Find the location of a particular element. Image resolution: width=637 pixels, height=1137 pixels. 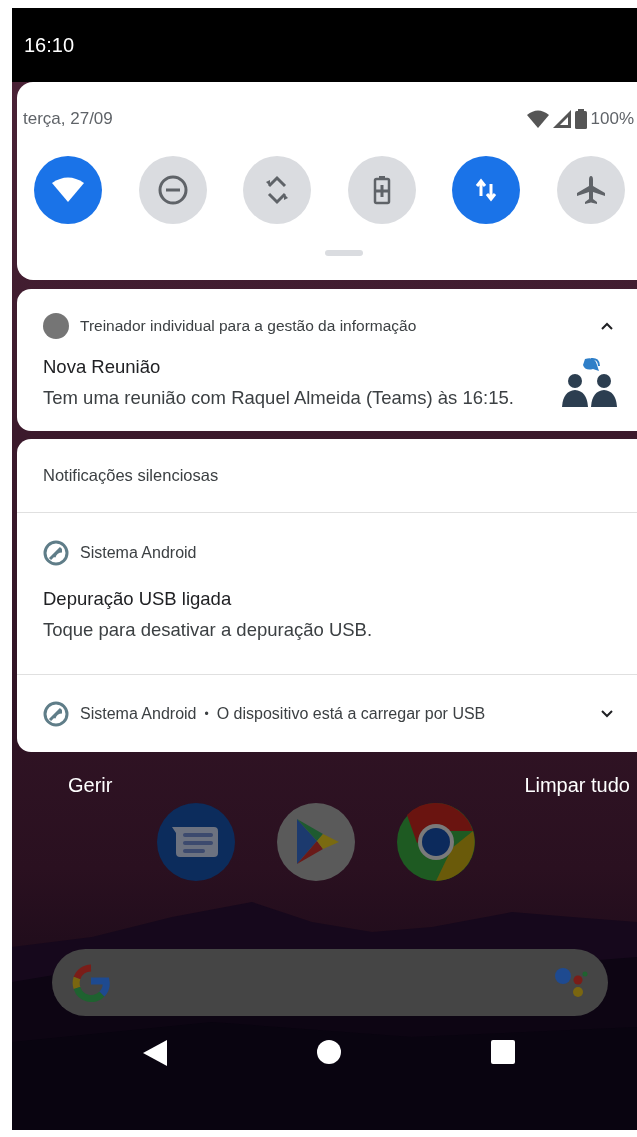

chrome-icon is located at coordinates (435, 842).